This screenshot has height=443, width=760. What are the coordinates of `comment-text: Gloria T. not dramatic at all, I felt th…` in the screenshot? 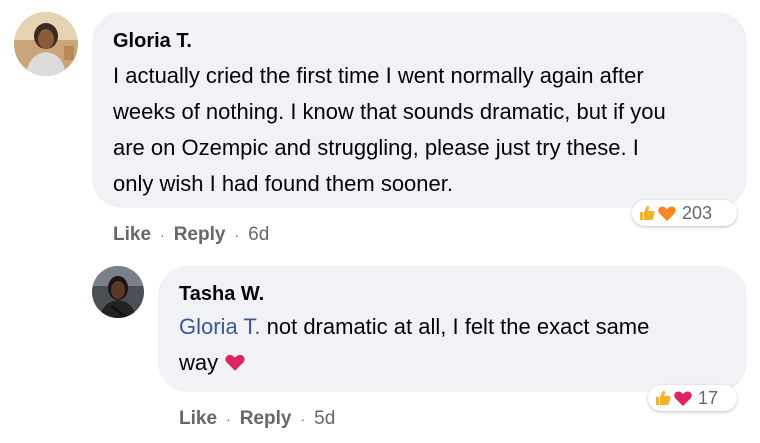 It's located at (459, 346).